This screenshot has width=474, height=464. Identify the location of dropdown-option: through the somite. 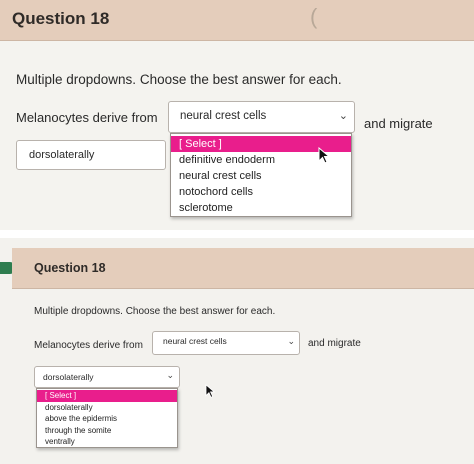
(107, 431).